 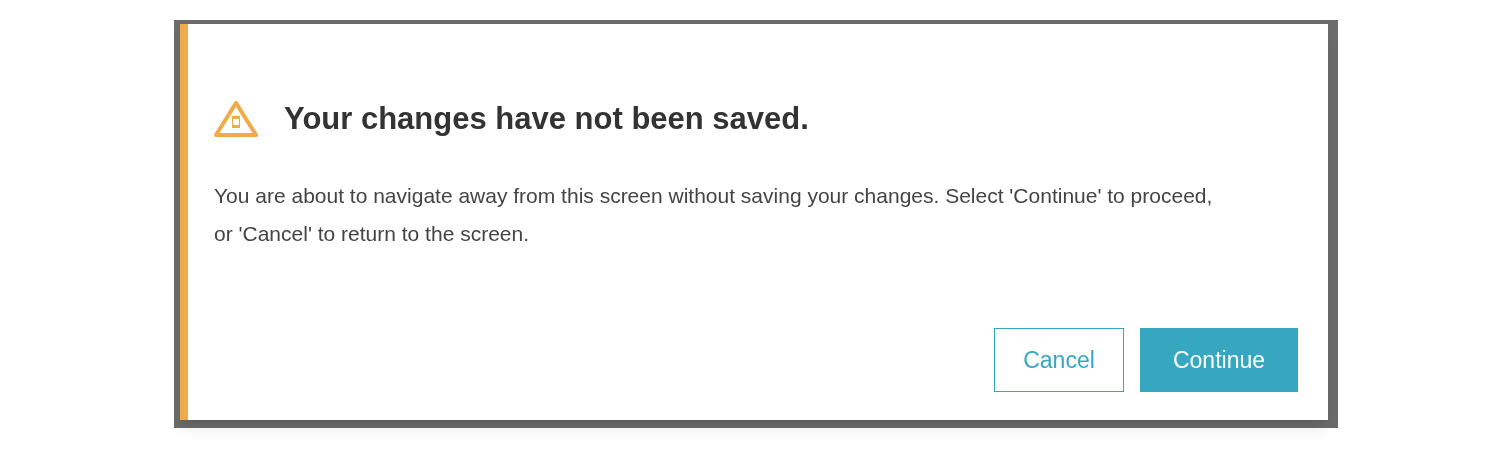 What do you see at coordinates (546, 119) in the screenshot?
I see `dialog-title: Your changes have not been saved.` at bounding box center [546, 119].